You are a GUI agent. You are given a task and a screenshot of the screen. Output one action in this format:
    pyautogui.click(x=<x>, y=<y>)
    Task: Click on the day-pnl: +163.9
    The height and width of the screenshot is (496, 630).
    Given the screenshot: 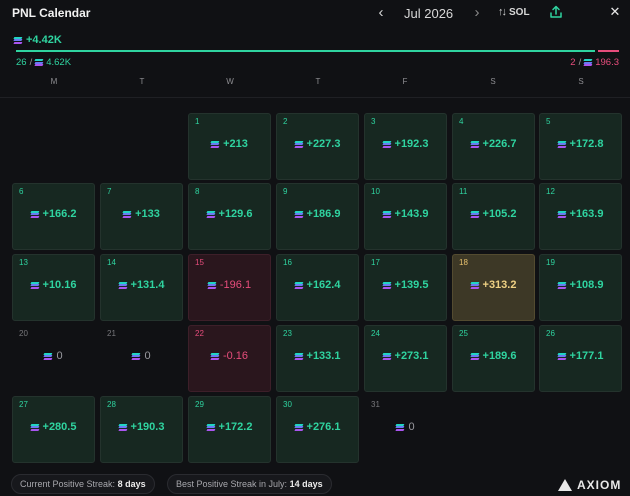 What is the action you would take?
    pyautogui.click(x=580, y=214)
    